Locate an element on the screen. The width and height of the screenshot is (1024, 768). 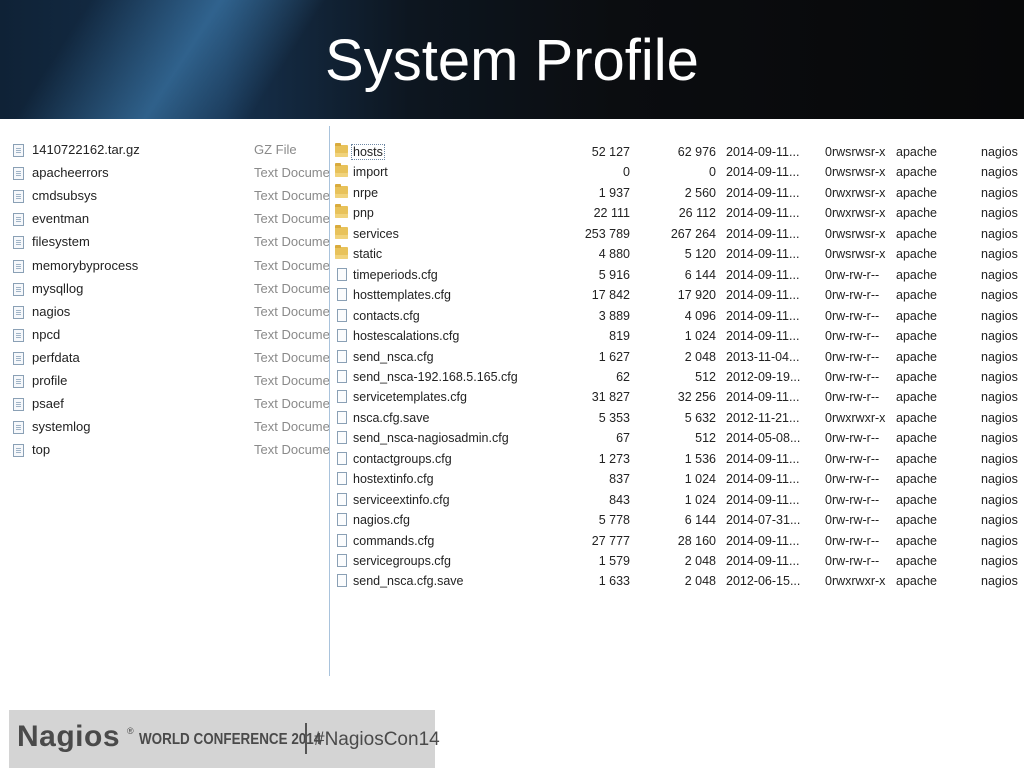
entry-size: 1 937 is located at coordinates (614, 192).